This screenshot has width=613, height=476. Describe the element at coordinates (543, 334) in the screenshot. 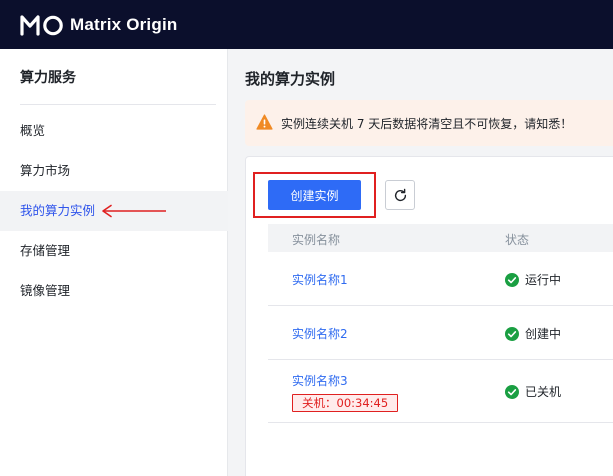

I see `status-text: 创建中` at that location.